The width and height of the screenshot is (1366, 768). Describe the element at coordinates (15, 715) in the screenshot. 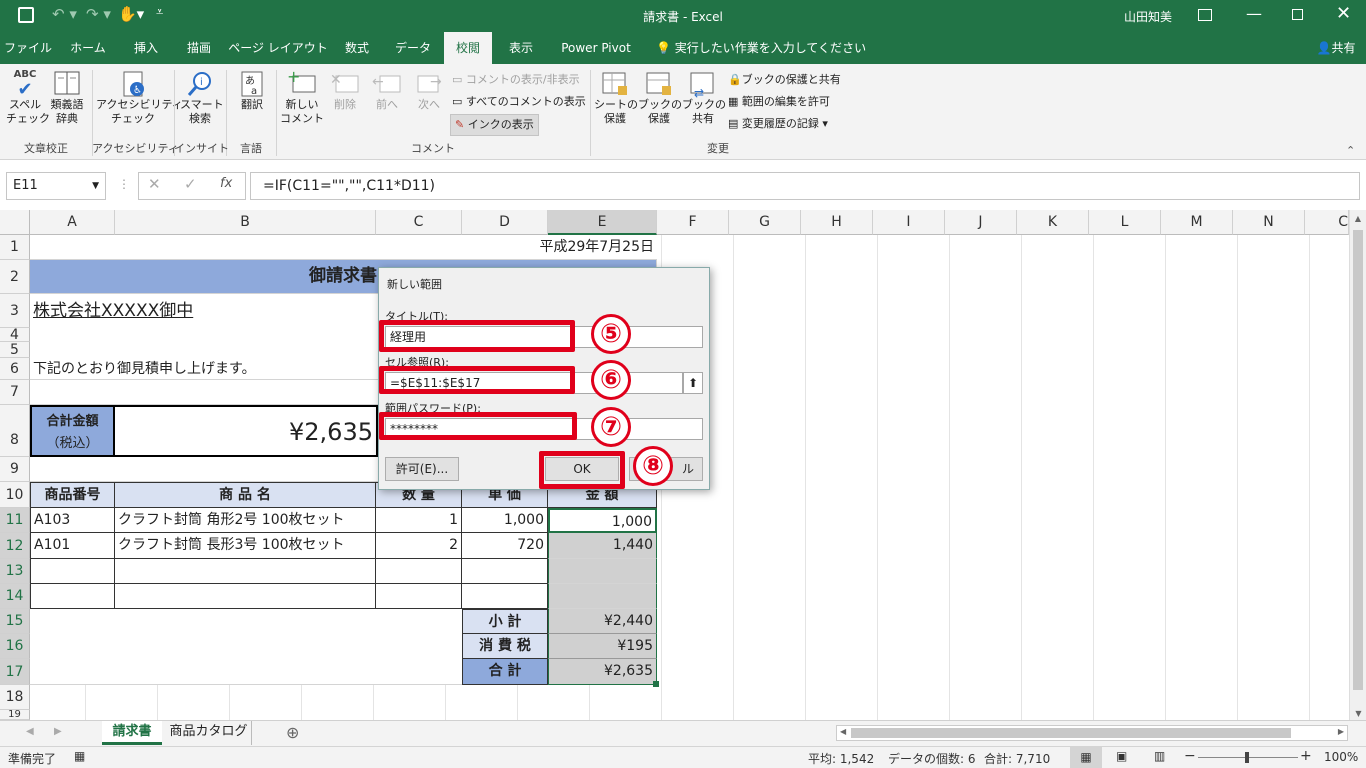

I see `row-header-19: 19` at that location.